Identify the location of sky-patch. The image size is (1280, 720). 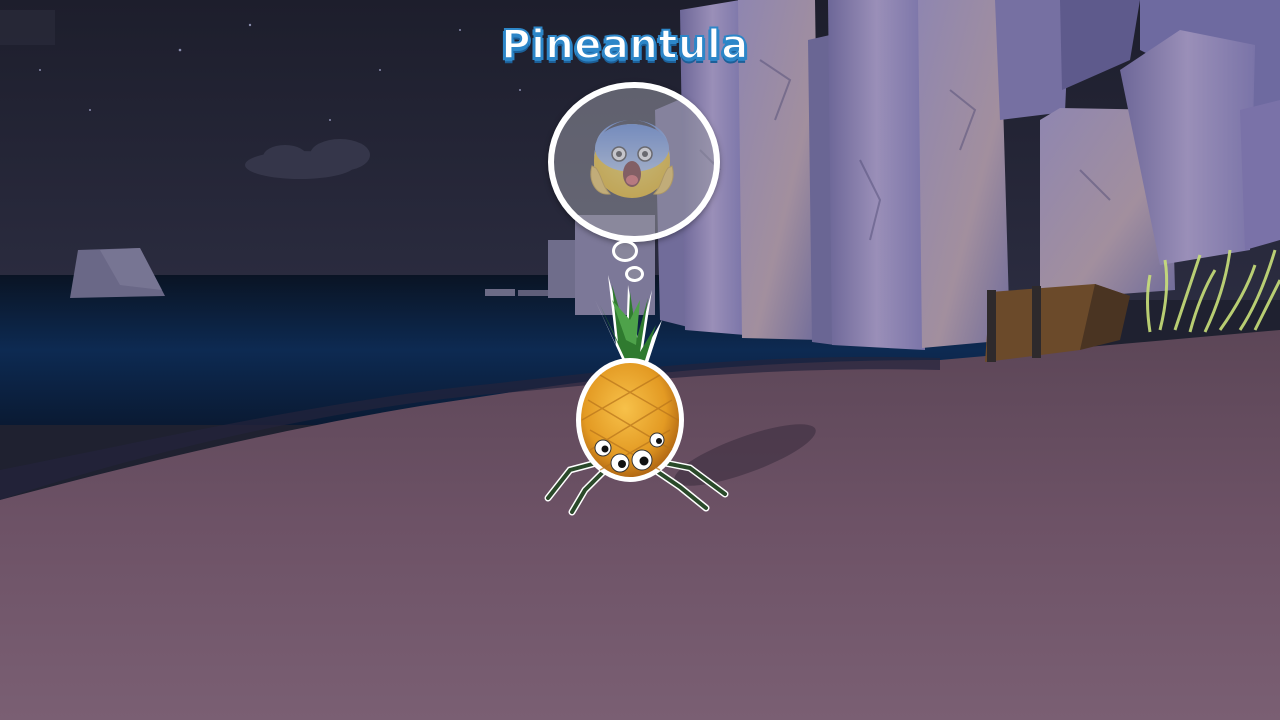
(27, 27).